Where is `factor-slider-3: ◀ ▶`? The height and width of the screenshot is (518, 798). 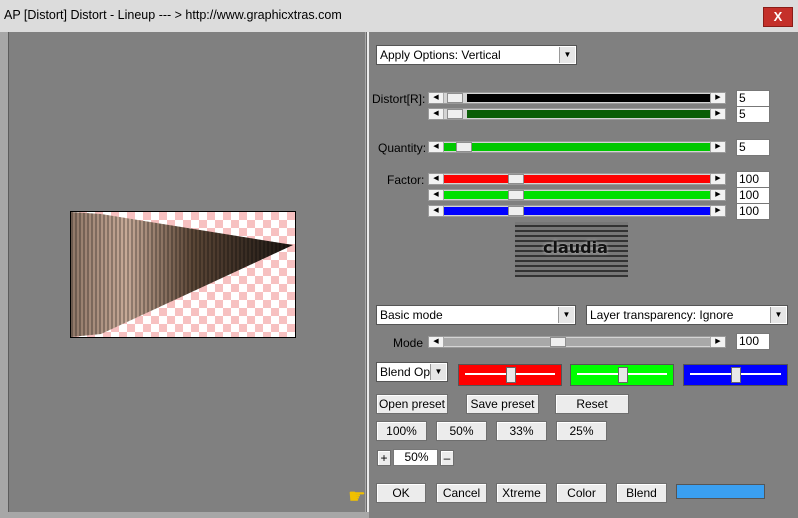 factor-slider-3: ◀ ▶ is located at coordinates (577, 211).